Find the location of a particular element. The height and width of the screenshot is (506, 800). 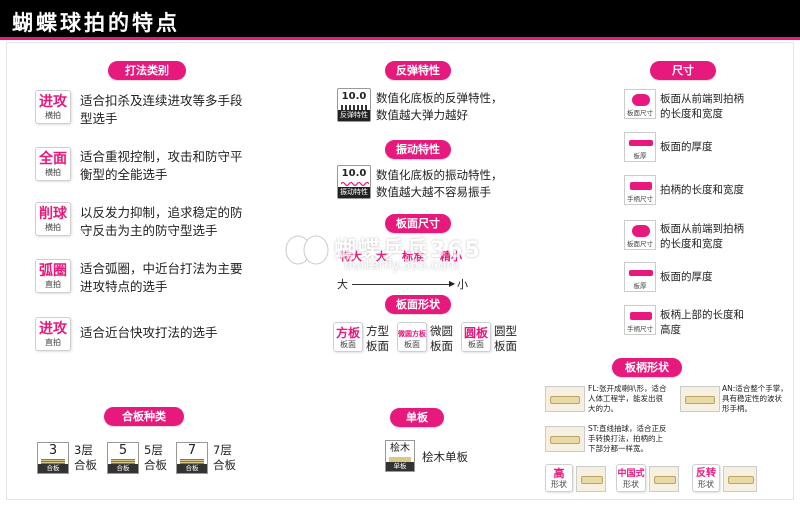

blade-shape-badge: 微圆方板 板面 is located at coordinates (412, 337).